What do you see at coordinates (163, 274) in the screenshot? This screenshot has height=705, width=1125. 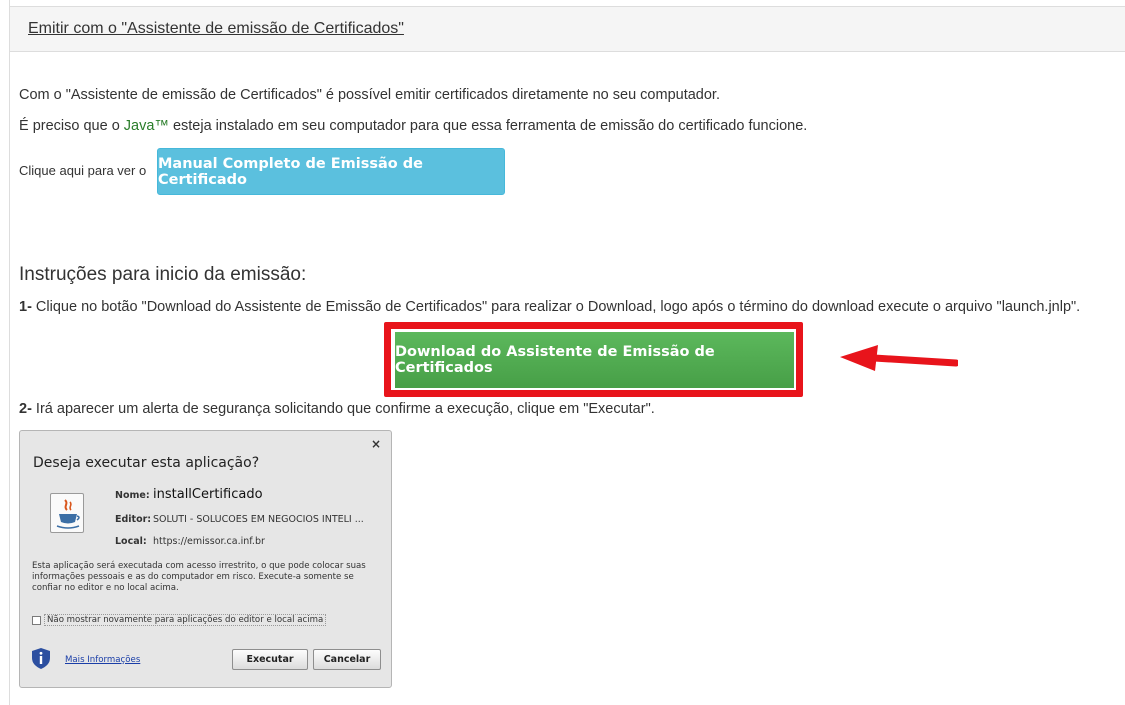 I see `instructions-heading: Instruções para inicio da emissão:` at bounding box center [163, 274].